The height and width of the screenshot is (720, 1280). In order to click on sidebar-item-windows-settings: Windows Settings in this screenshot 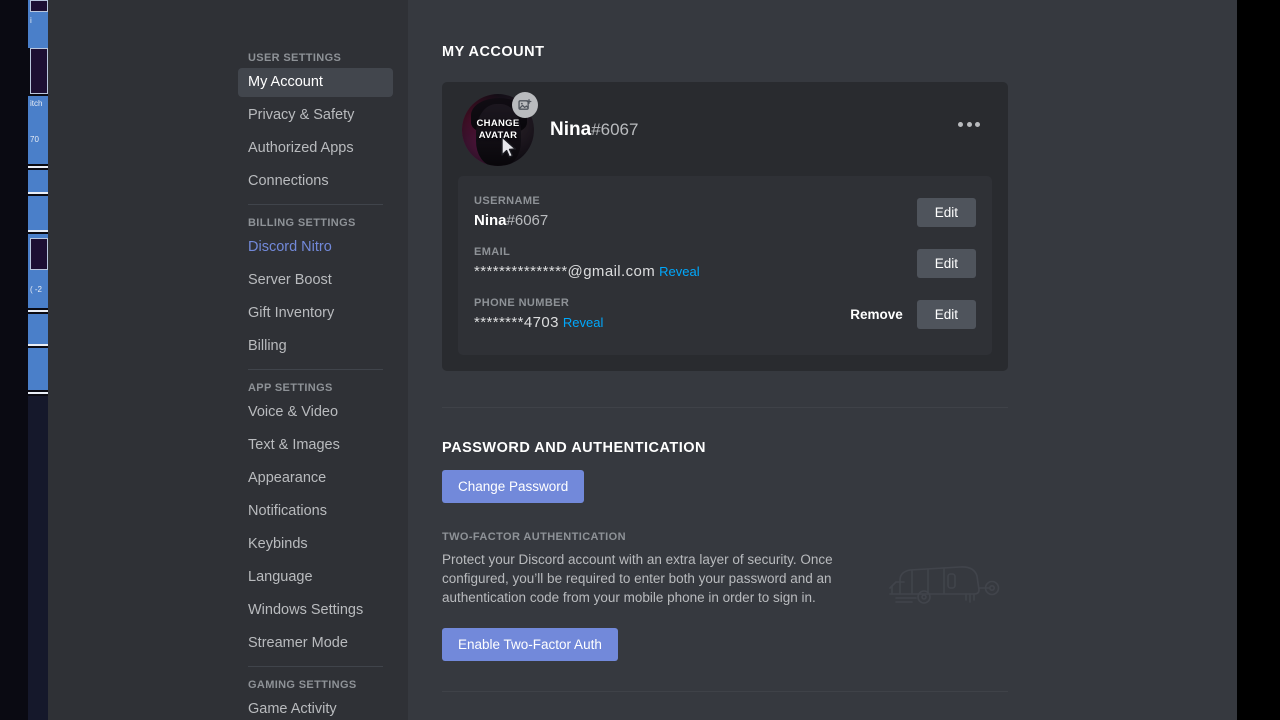, I will do `click(315, 610)`.